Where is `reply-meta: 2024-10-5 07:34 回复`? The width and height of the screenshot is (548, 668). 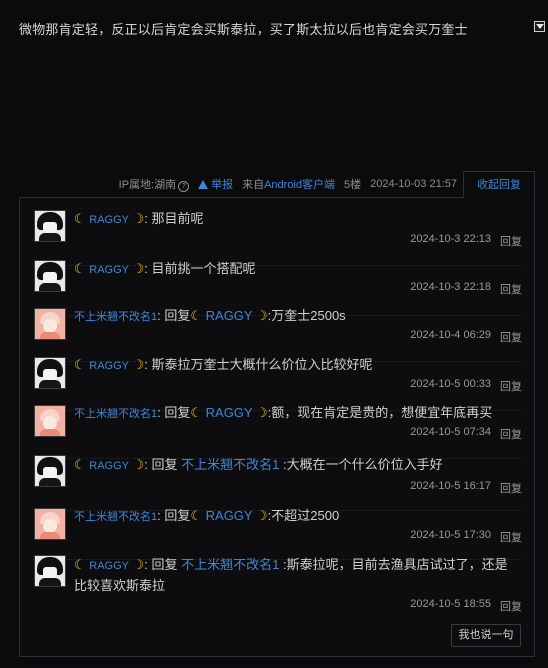 reply-meta: 2024-10-5 07:34 回复 is located at coordinates (466, 434).